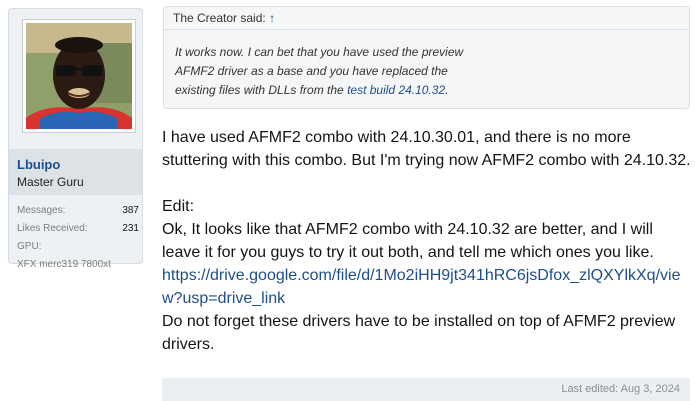  I want to click on last-edited-bar: Last edited: Aug 3, 2024, so click(426, 389).